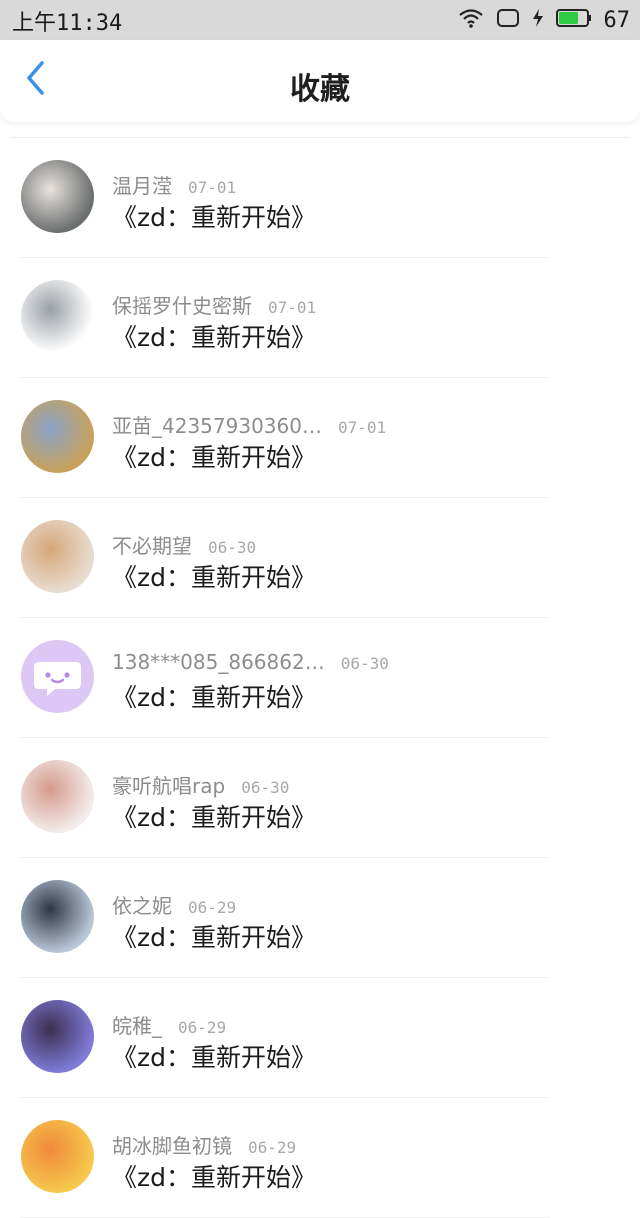 Image resolution: width=640 pixels, height=1218 pixels. I want to click on item-meta: 胡冰脚鱼初镜 06-29, so click(204, 1144).